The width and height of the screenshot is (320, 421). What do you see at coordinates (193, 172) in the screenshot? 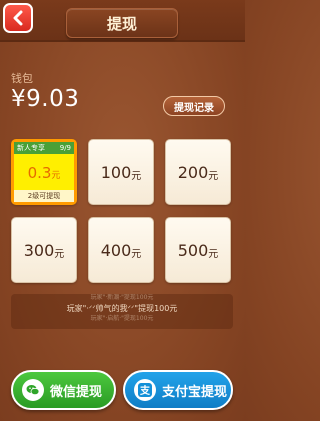
I see `amount-number: 200` at bounding box center [193, 172].